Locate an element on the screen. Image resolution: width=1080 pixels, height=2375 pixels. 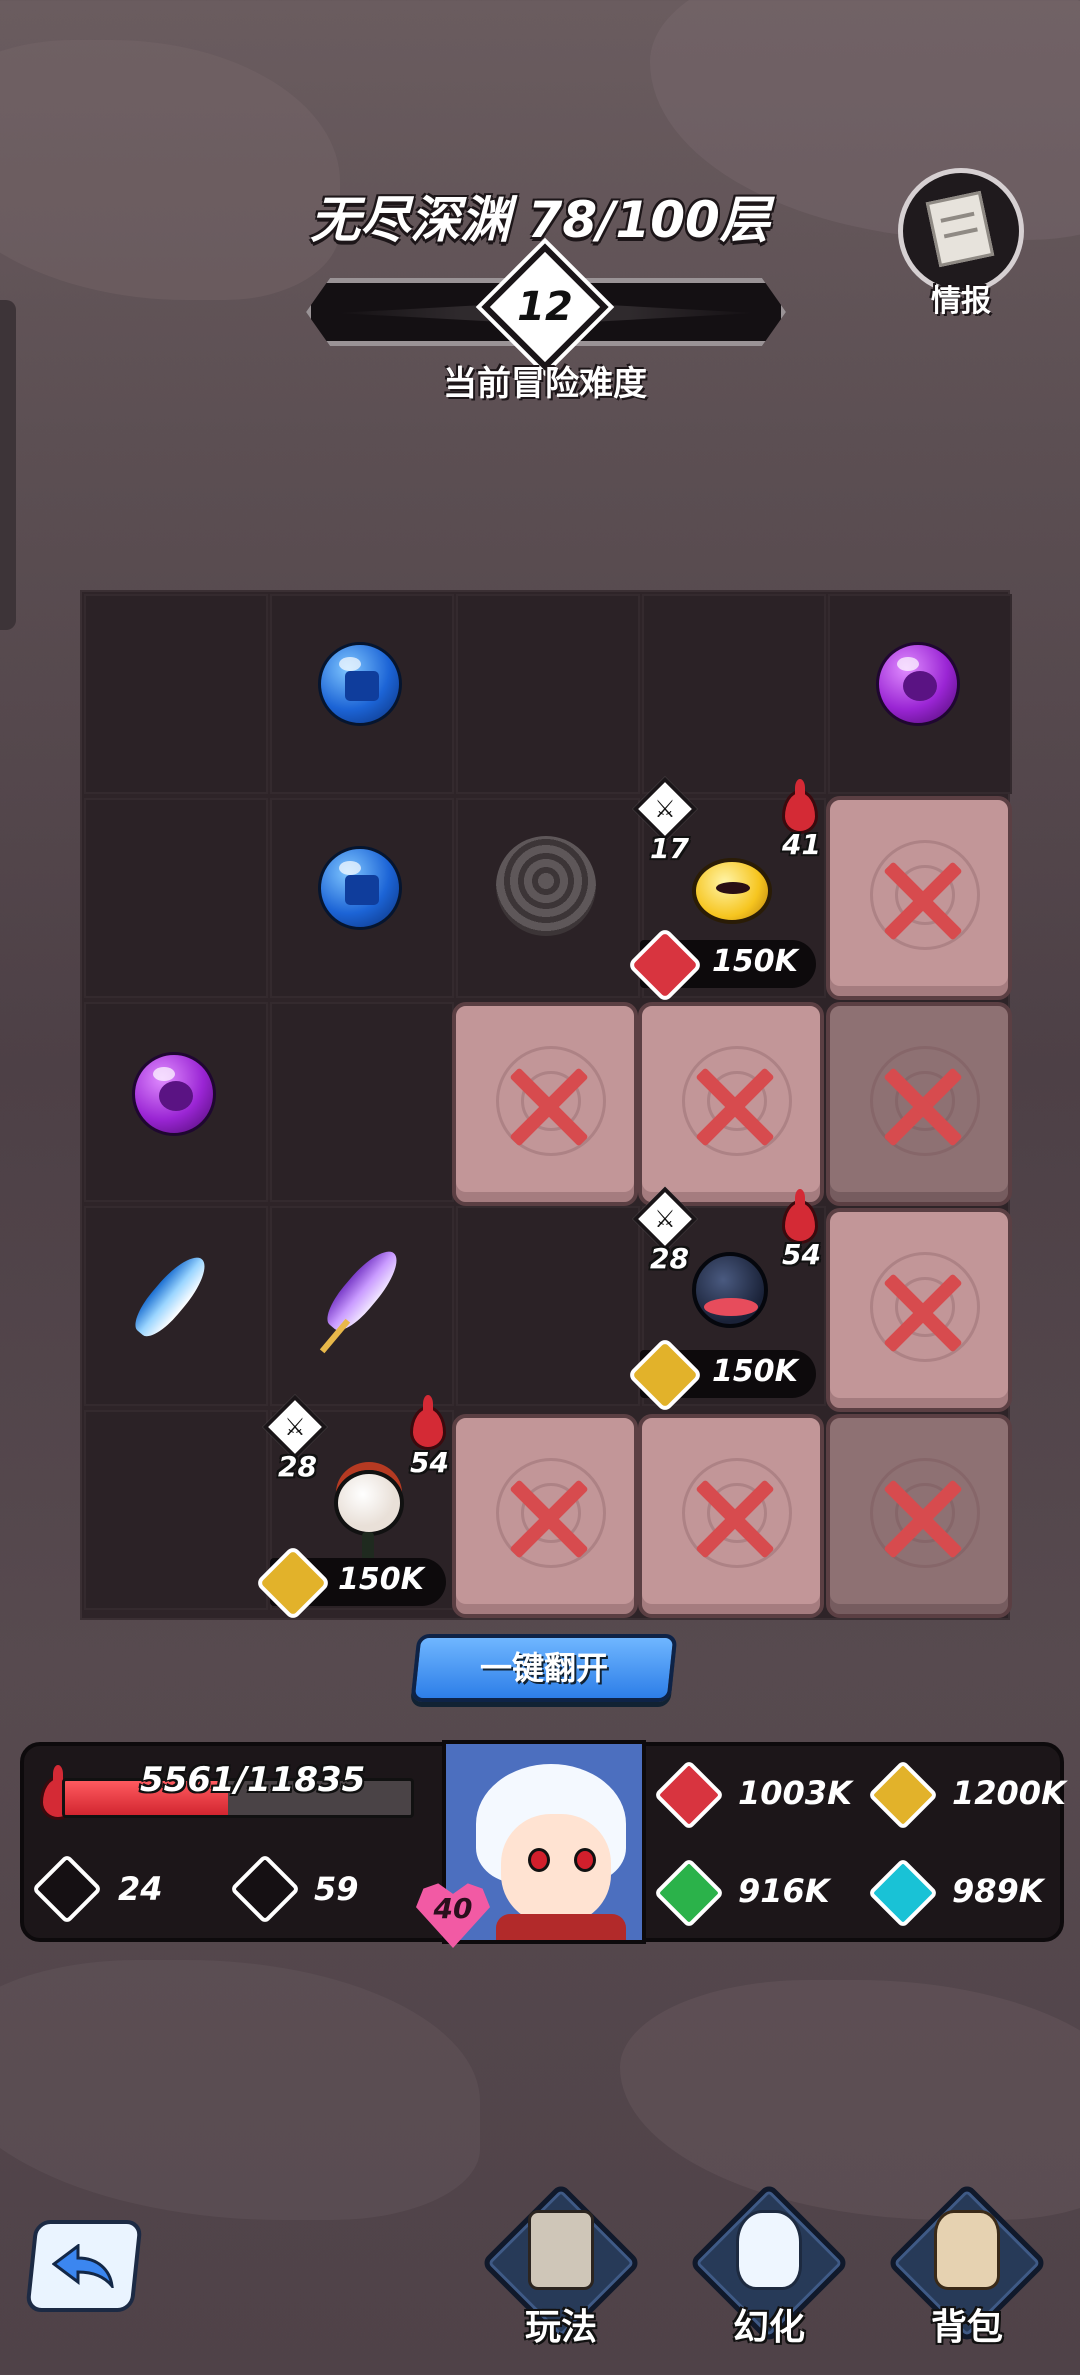
nav-label: 幻化 is located at coordinates (768, 2327).